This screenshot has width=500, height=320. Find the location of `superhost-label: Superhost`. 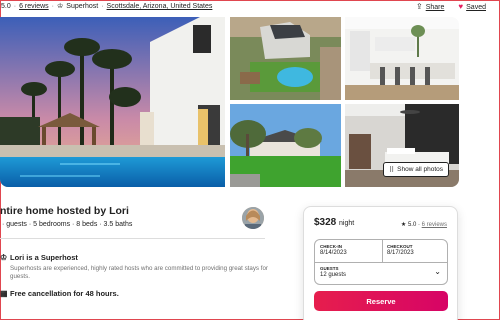

superhost-label: Superhost is located at coordinates (82, 6).